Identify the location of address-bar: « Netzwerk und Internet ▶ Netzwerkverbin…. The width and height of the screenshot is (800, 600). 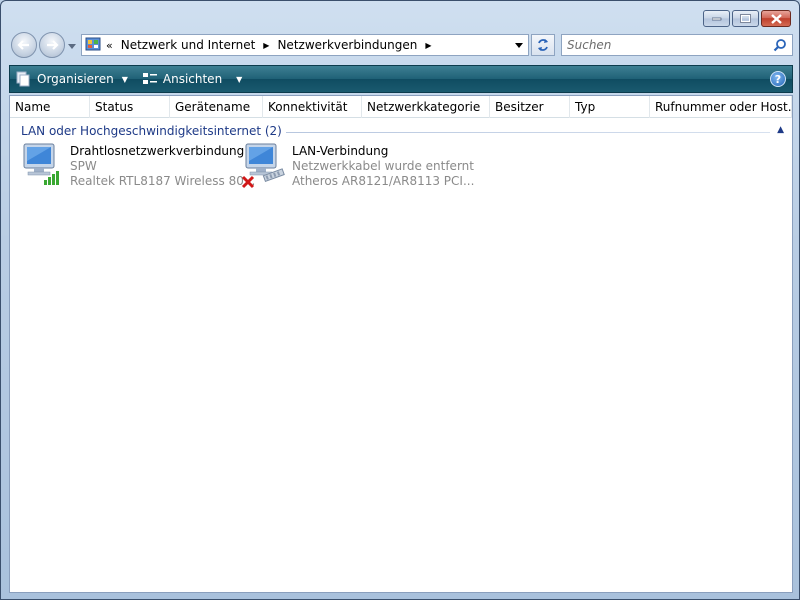
(305, 45).